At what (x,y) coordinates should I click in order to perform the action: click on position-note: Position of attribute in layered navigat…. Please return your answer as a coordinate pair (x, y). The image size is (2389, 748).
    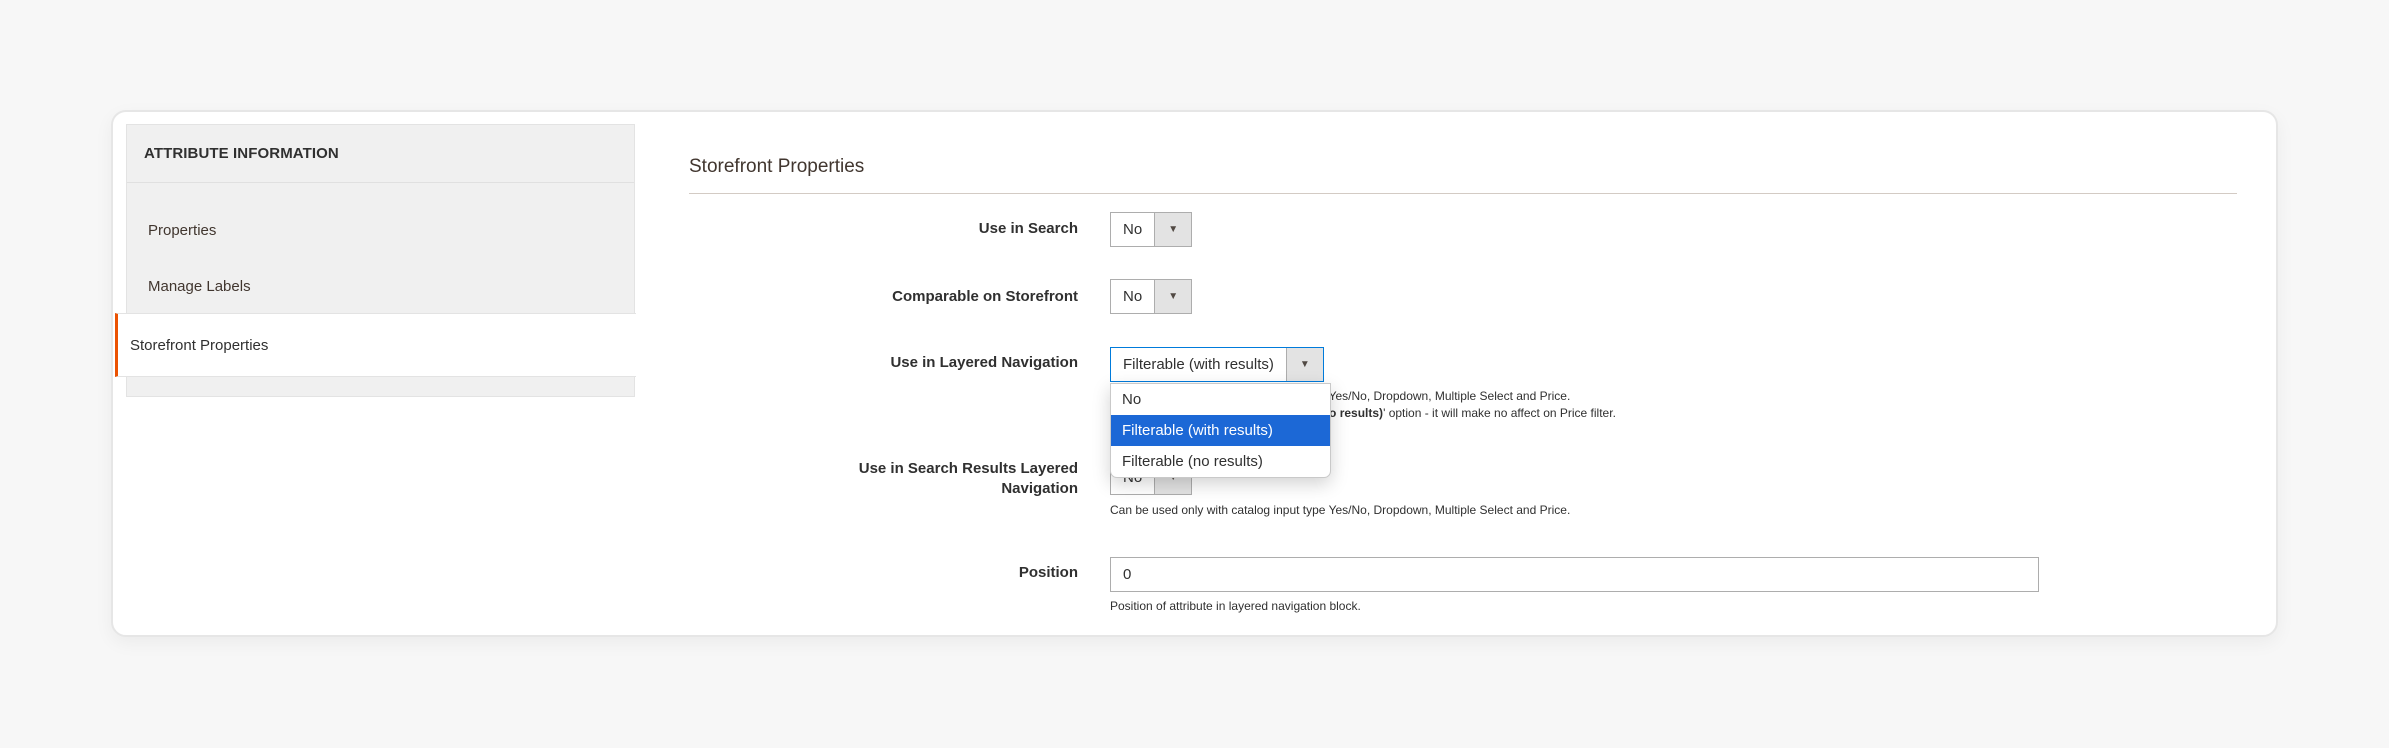
    Looking at the image, I should click on (1235, 606).